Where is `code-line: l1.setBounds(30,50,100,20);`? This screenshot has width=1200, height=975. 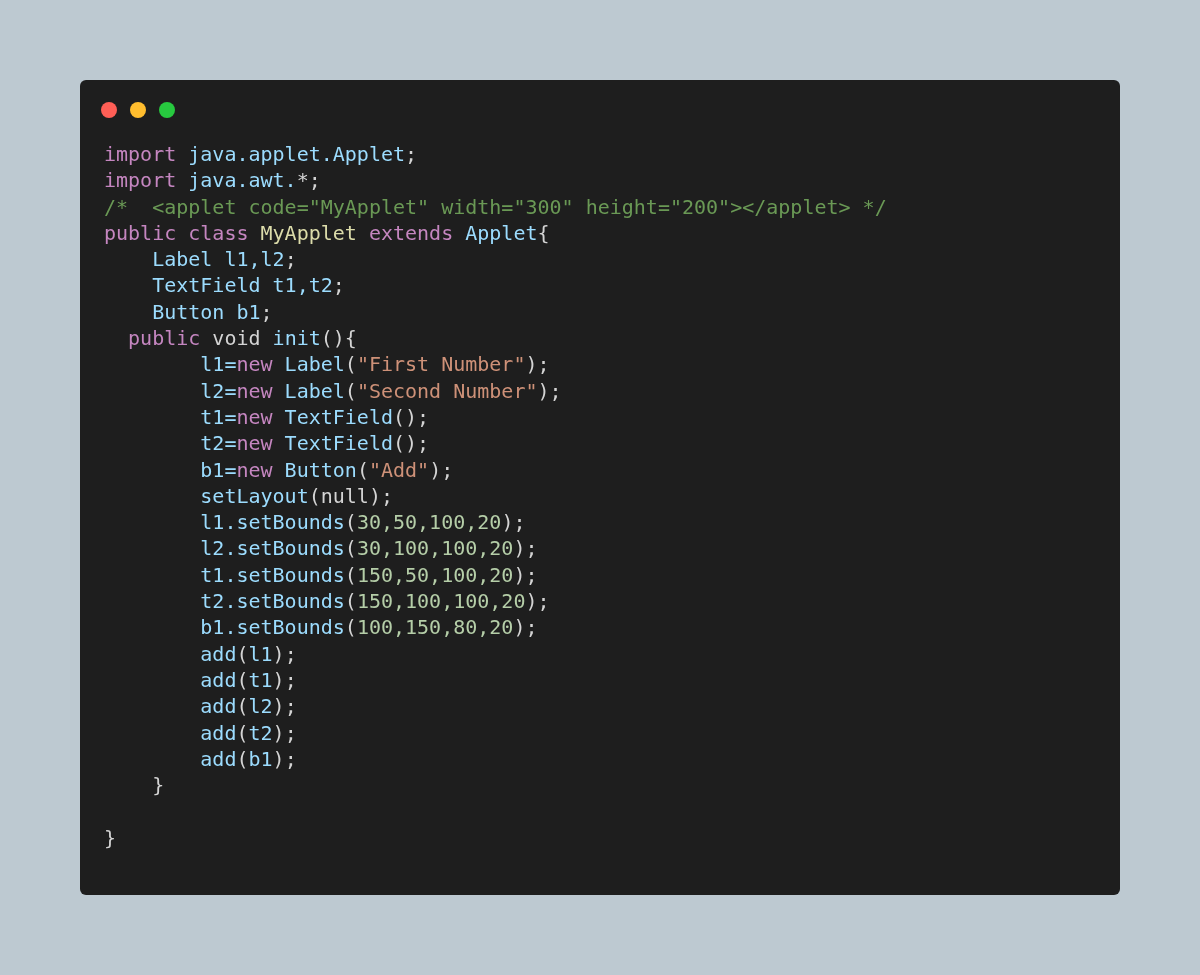
code-line: l1.setBounds(30,50,100,20); is located at coordinates (362, 522).